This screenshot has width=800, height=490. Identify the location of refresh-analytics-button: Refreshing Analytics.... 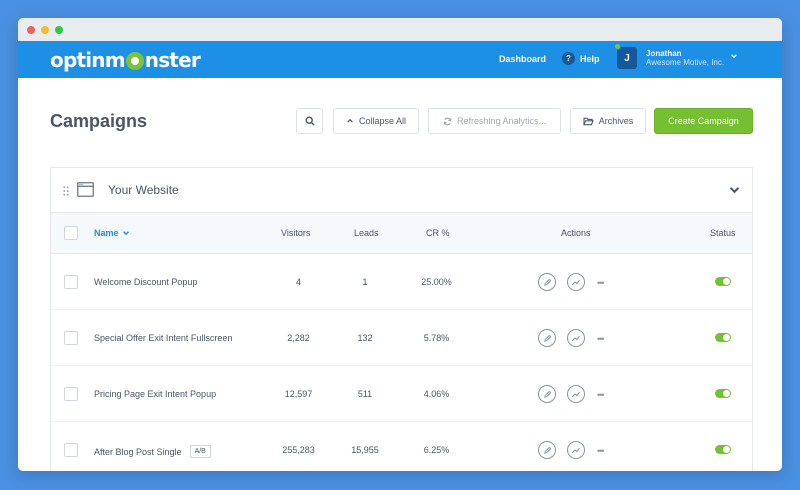
(494, 121).